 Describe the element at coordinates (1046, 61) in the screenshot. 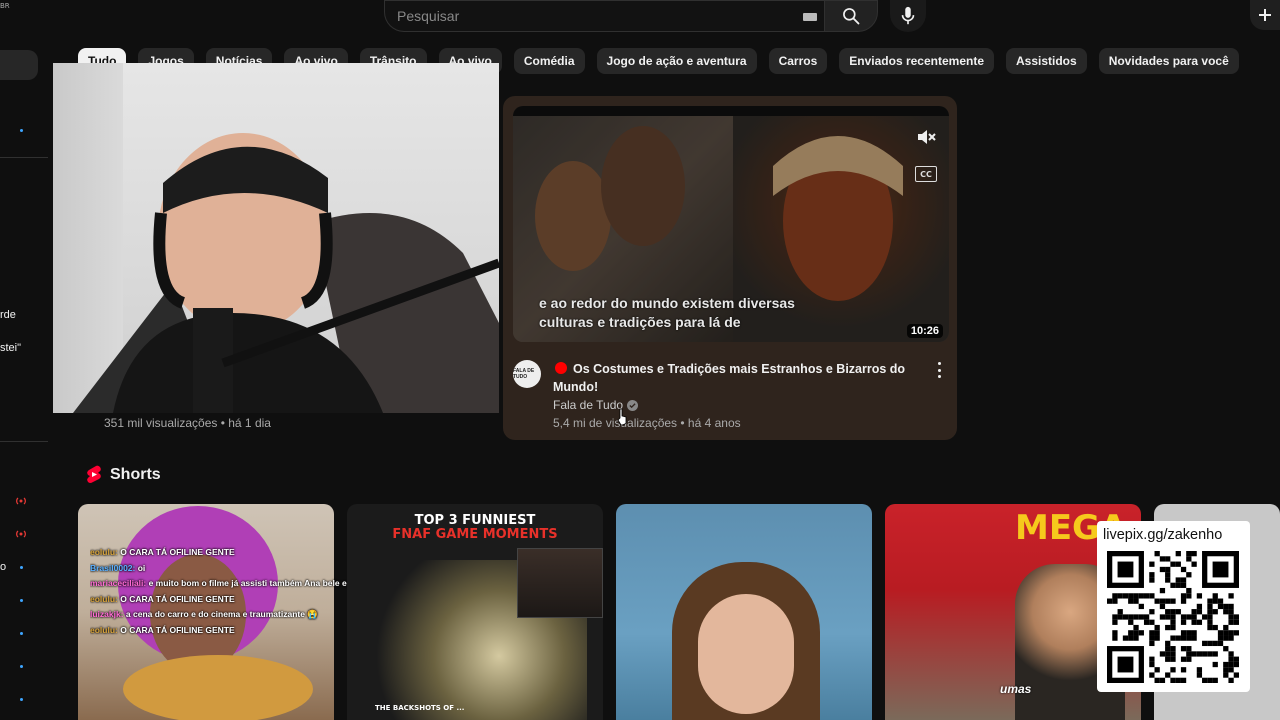

I see `chip-assistidos: Assistidos` at that location.